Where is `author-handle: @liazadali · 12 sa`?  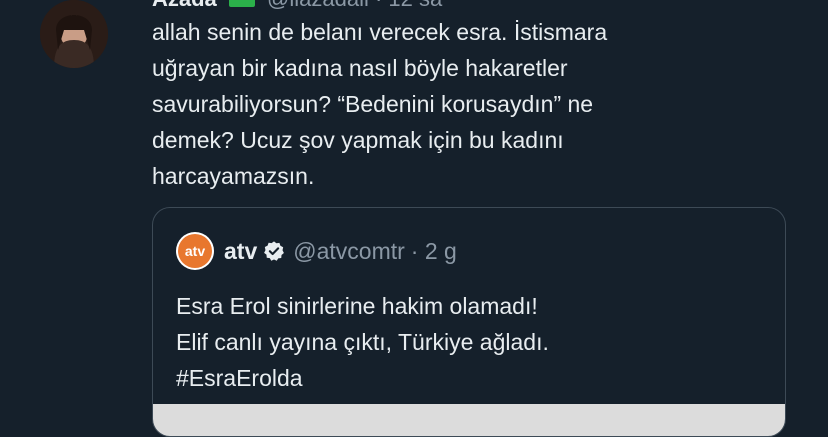
author-handle: @liazadali · 12 sa is located at coordinates (354, 5).